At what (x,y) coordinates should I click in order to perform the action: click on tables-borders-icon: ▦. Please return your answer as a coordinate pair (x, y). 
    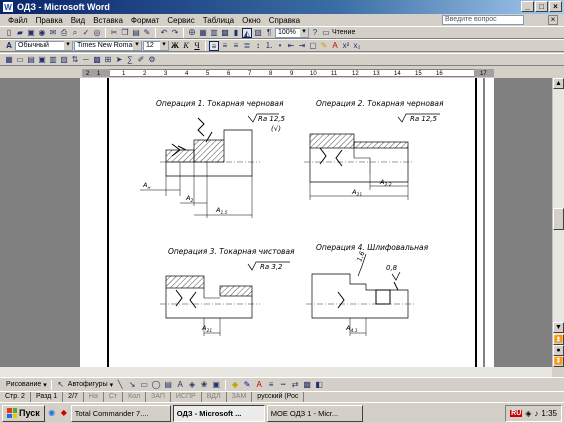
    Looking at the image, I should click on (203, 33).